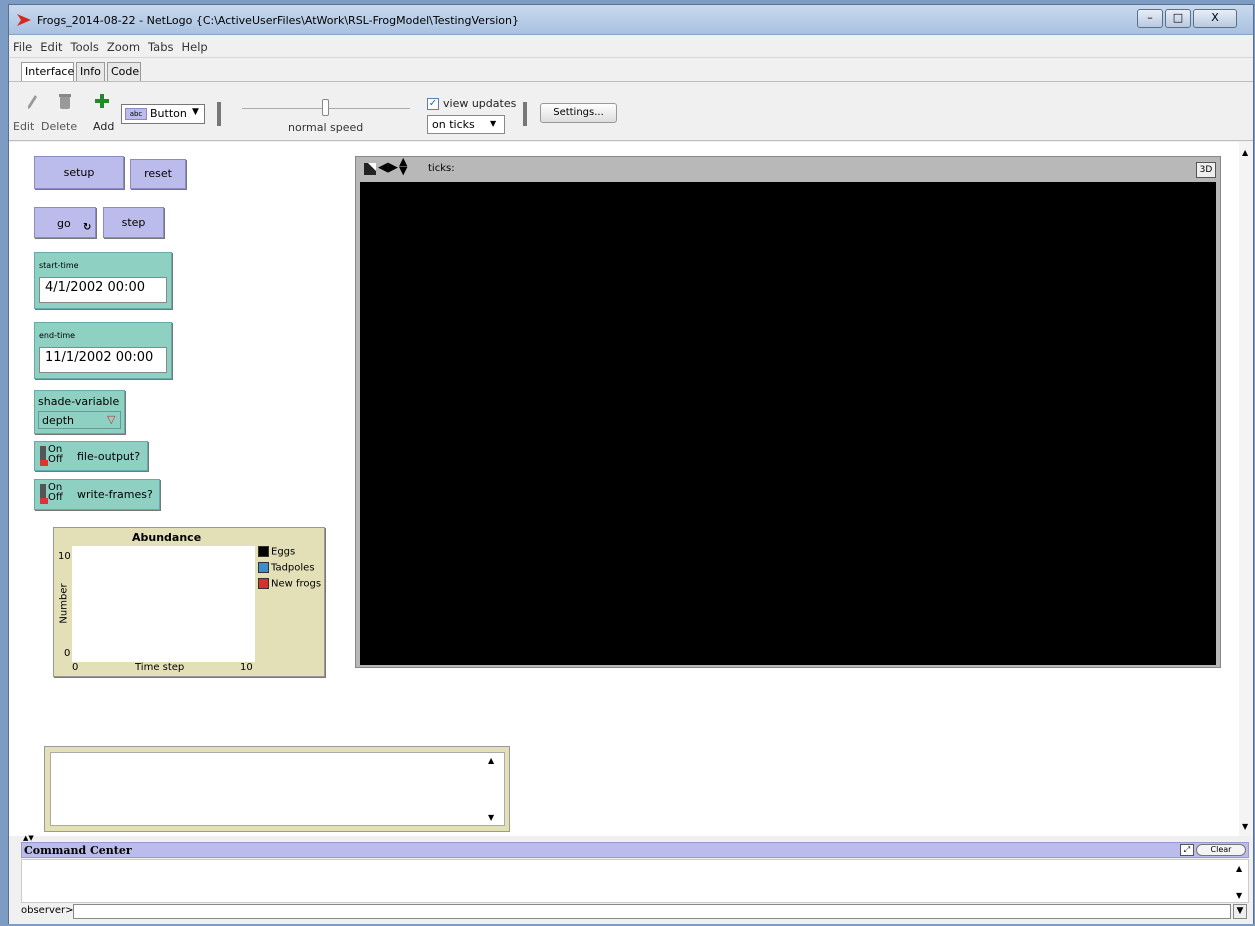  What do you see at coordinates (631, 47) in the screenshot?
I see `menu-bar: File Edit Tools Zoom Tabs Help` at bounding box center [631, 47].